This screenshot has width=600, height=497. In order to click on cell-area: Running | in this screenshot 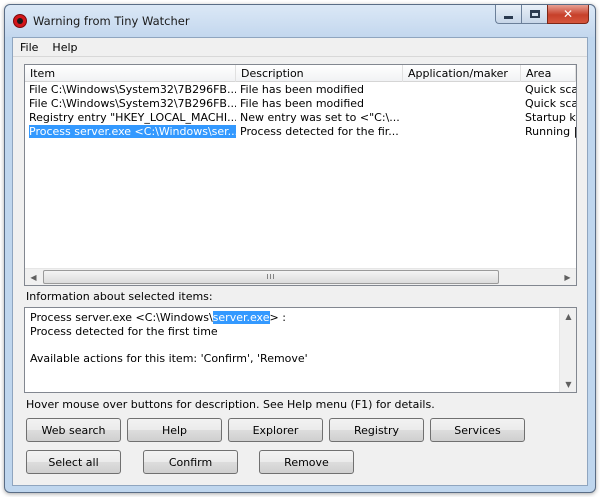, I will do `click(550, 131)`.